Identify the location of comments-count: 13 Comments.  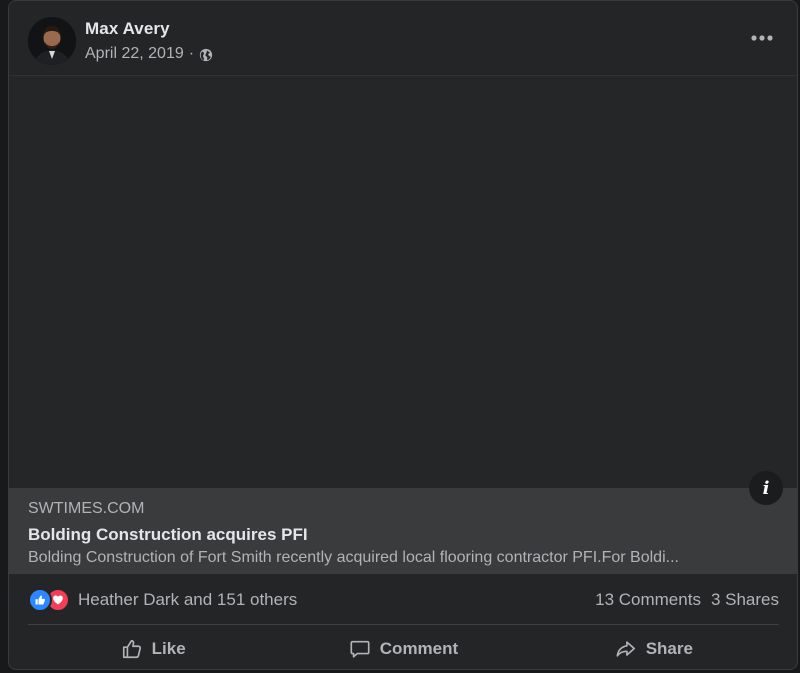
(648, 600).